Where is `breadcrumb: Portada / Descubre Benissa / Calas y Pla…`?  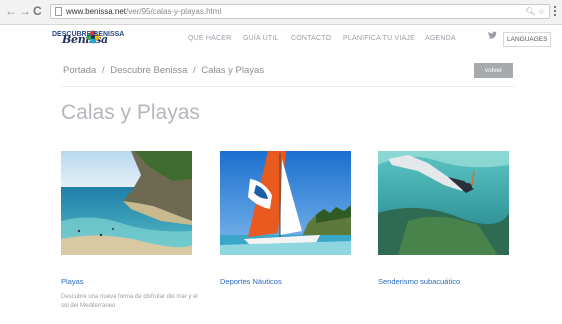 breadcrumb: Portada / Descubre Benissa / Calas y Pla… is located at coordinates (163, 70).